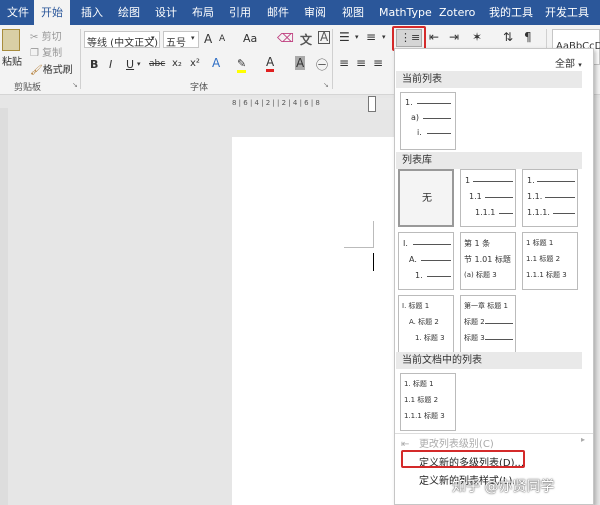 The height and width of the screenshot is (505, 600). Describe the element at coordinates (46, 35) in the screenshot. I see `cut-button: ✂ 剪切` at that location.